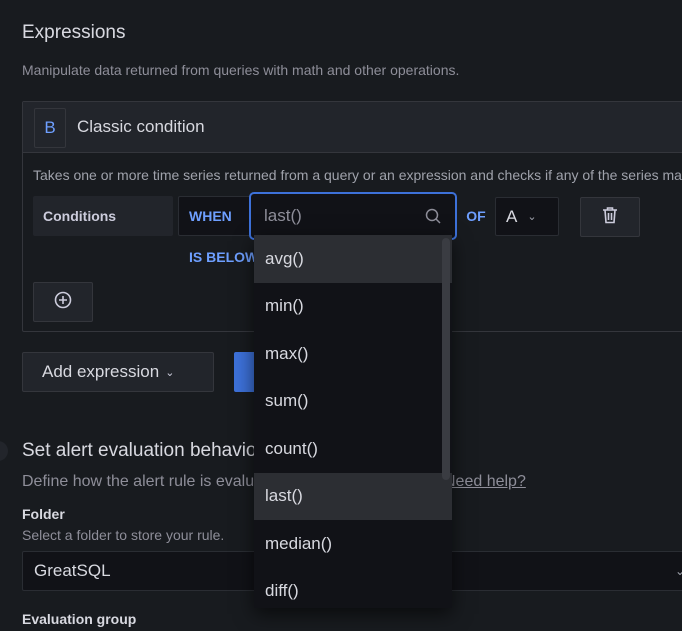 The height and width of the screenshot is (631, 682). I want to click on dropdown-option: avg(), so click(353, 259).